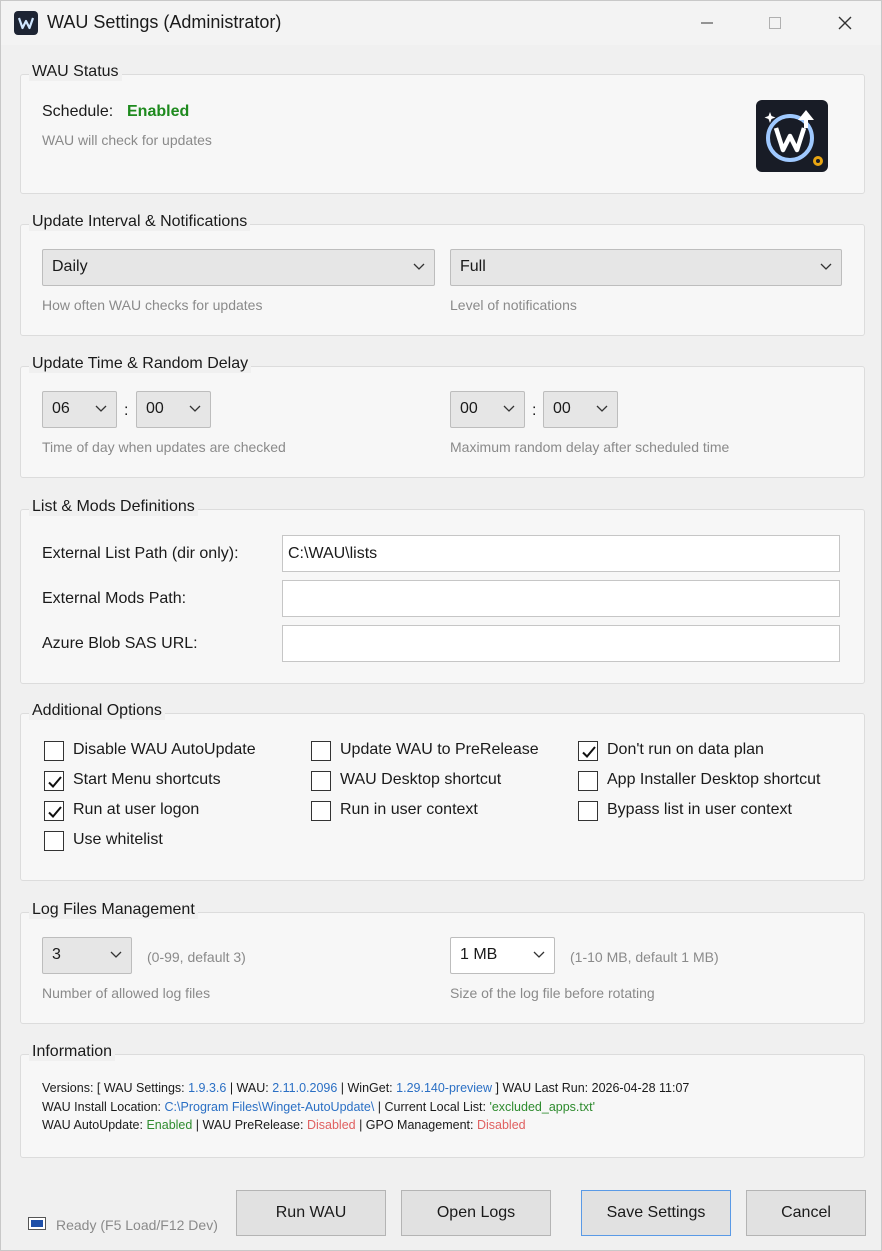 The height and width of the screenshot is (1251, 882). I want to click on last-run-text: ] WAU Last Run: 2026-04-28 11:07, so click(591, 1088).